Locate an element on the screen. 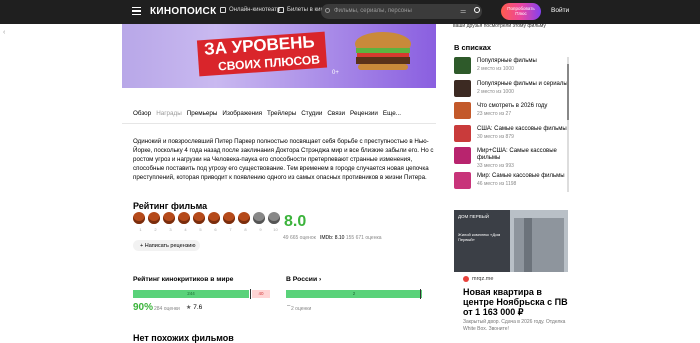  imdb-votes: 155 671 оценка is located at coordinates (363, 238).